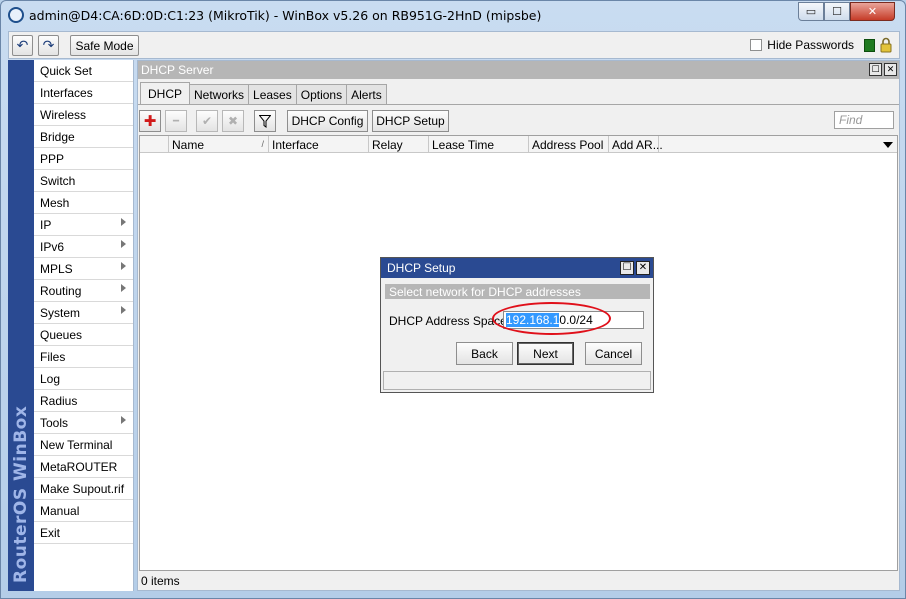 Image resolution: width=906 pixels, height=599 pixels. I want to click on panel-title-bar: DHCP Server ☐ ✕, so click(518, 70).